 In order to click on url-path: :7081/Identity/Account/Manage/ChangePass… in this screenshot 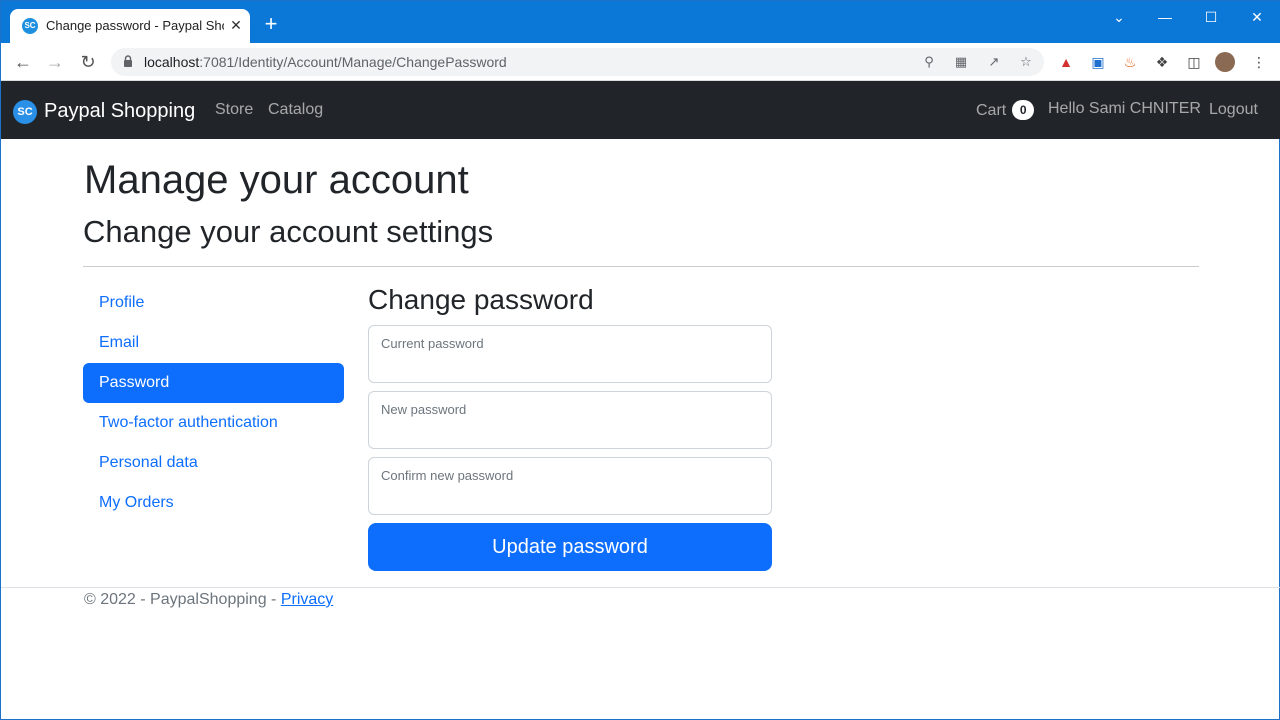, I will do `click(353, 62)`.